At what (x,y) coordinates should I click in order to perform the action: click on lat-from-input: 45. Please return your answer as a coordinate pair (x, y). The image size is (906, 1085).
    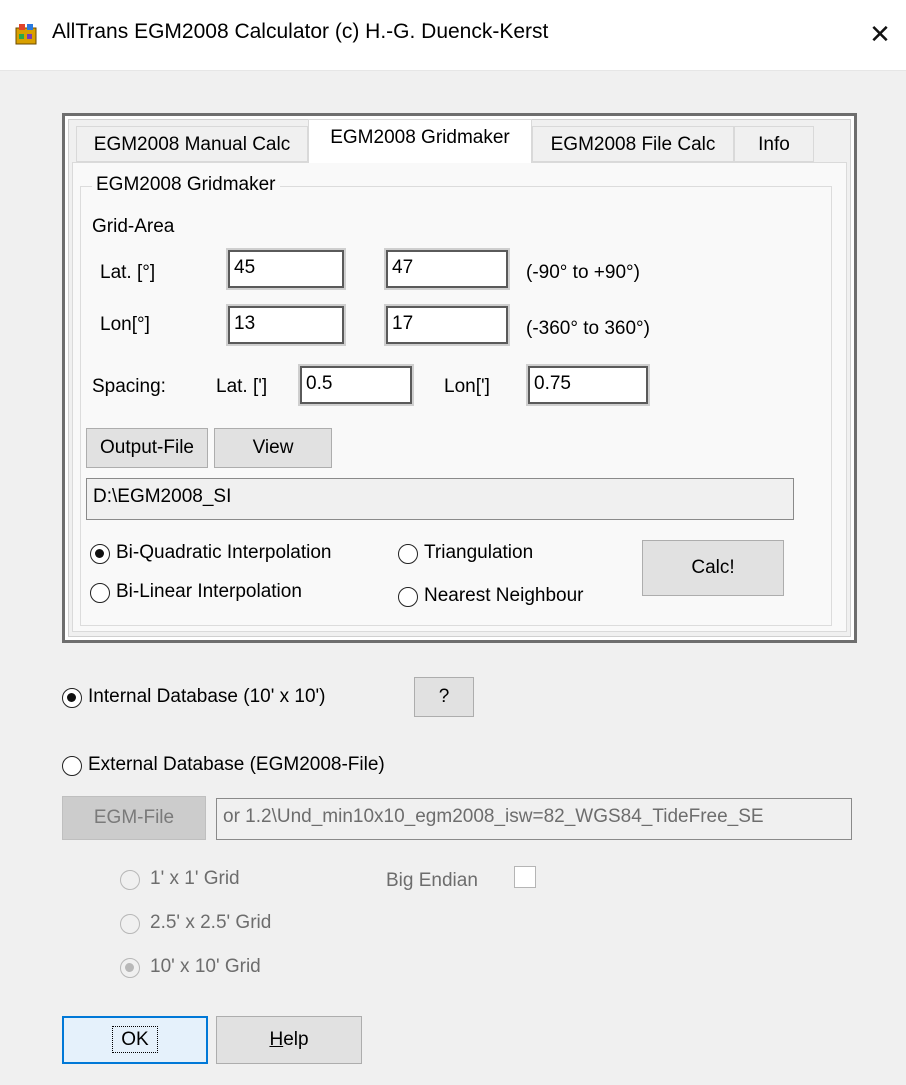
    Looking at the image, I should click on (286, 269).